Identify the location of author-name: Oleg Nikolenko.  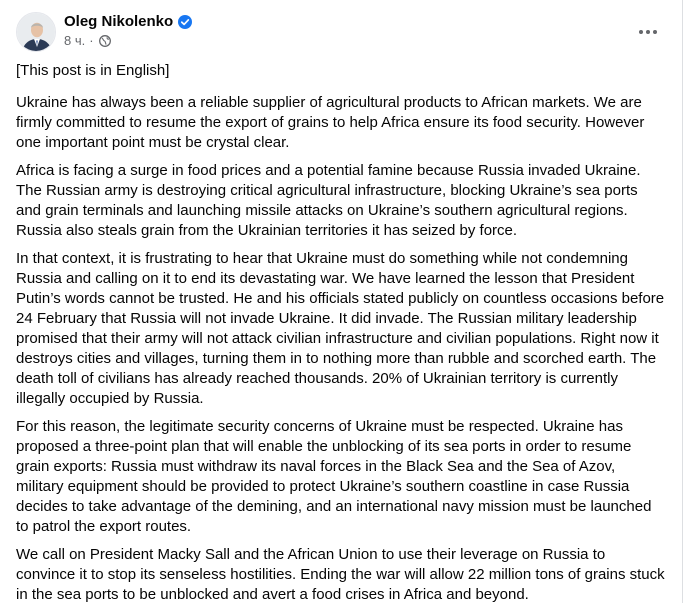
(118, 21).